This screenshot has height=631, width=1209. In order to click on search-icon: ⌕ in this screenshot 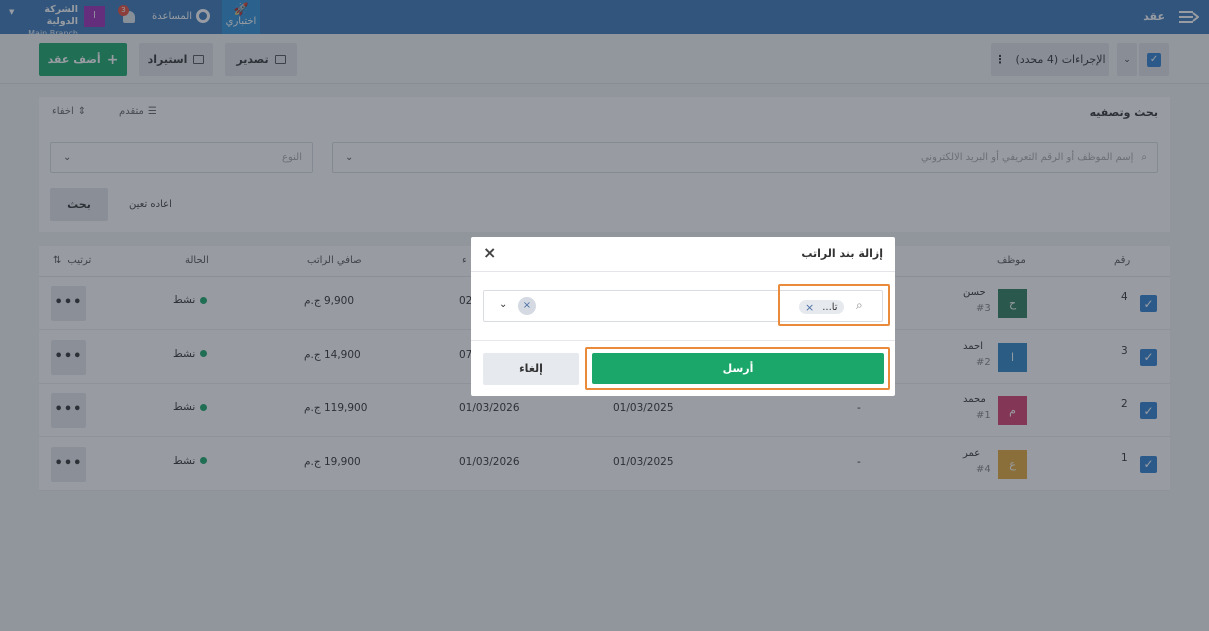, I will do `click(859, 305)`.